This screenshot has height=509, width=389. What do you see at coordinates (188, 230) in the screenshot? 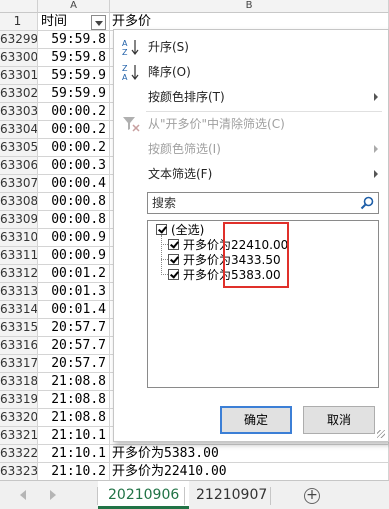
I see `select-all-label: (全选)` at bounding box center [188, 230].